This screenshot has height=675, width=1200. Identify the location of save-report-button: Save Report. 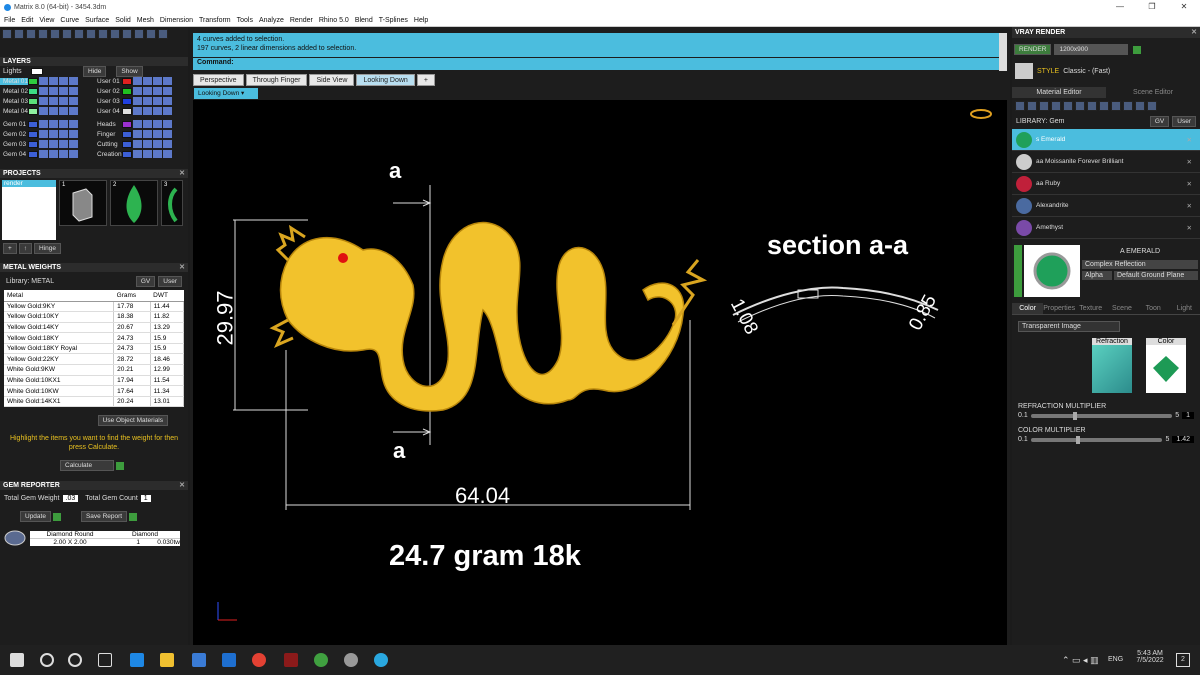
(104, 517).